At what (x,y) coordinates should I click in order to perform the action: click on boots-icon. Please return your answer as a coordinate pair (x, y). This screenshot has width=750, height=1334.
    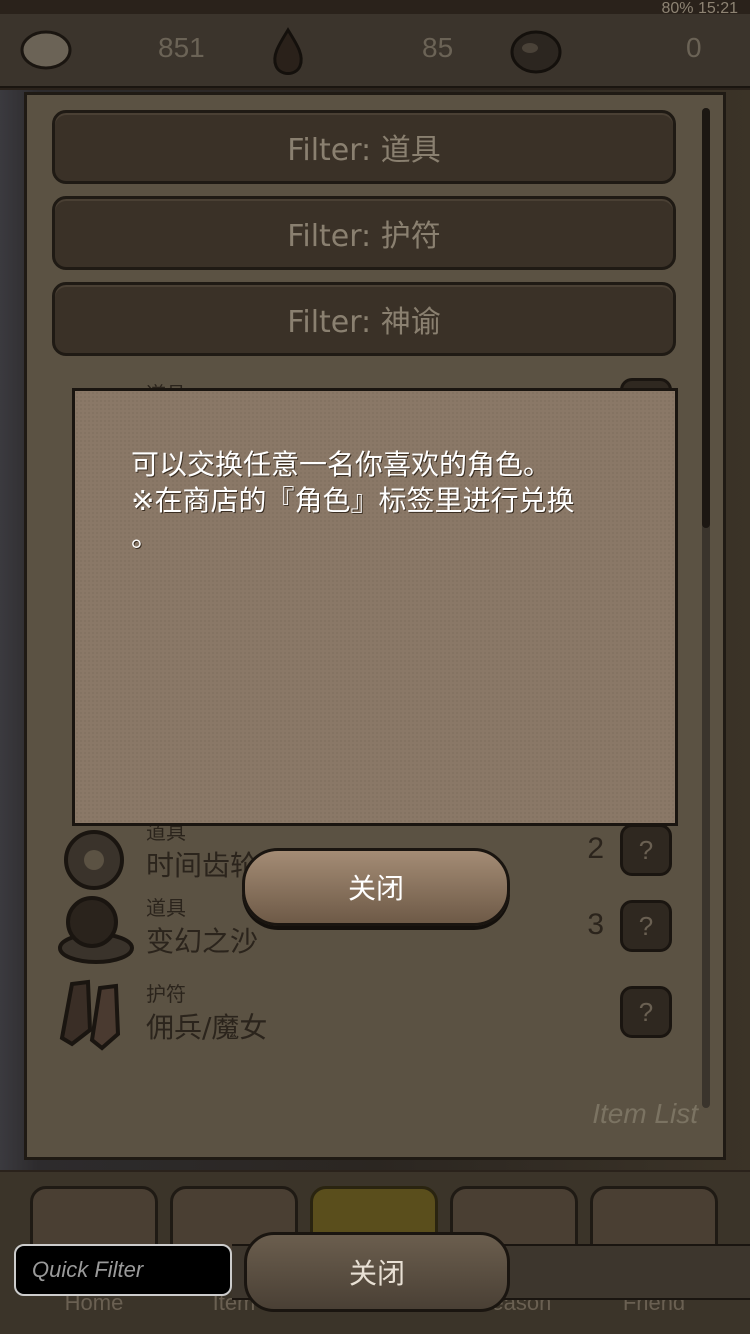
    Looking at the image, I should click on (90, 1015).